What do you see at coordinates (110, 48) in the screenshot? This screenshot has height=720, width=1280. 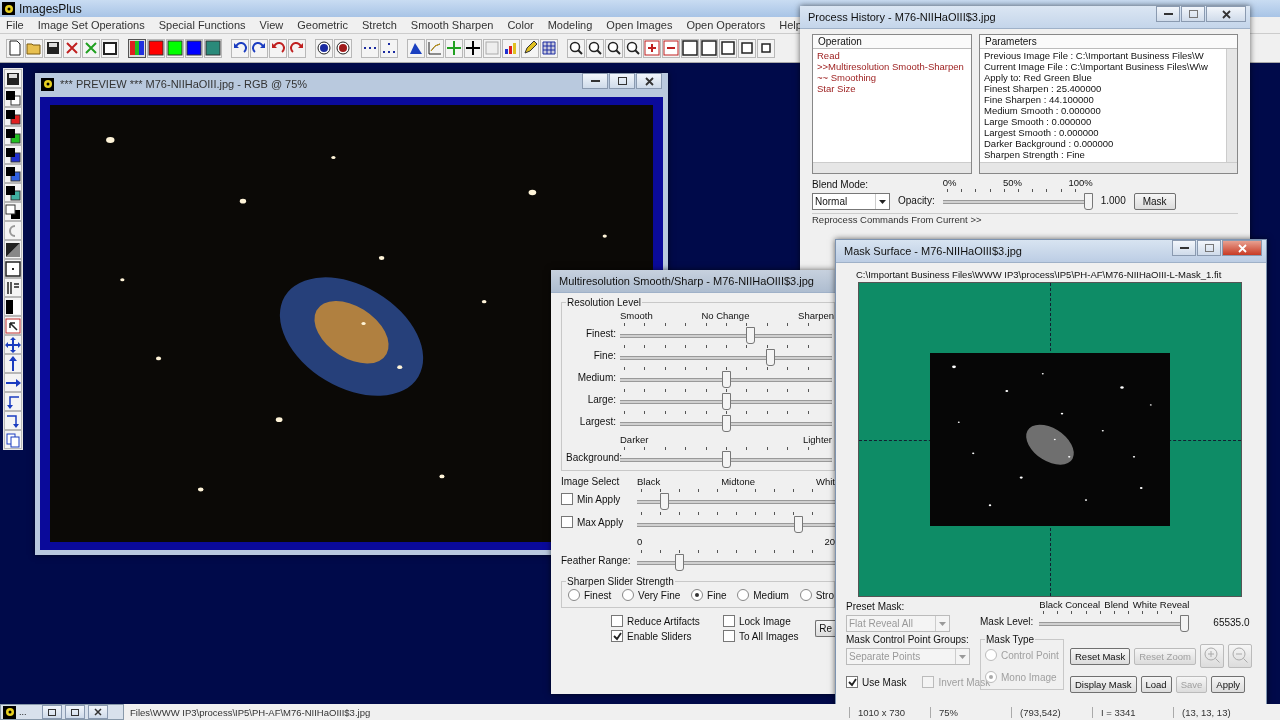 I see `window-icon` at bounding box center [110, 48].